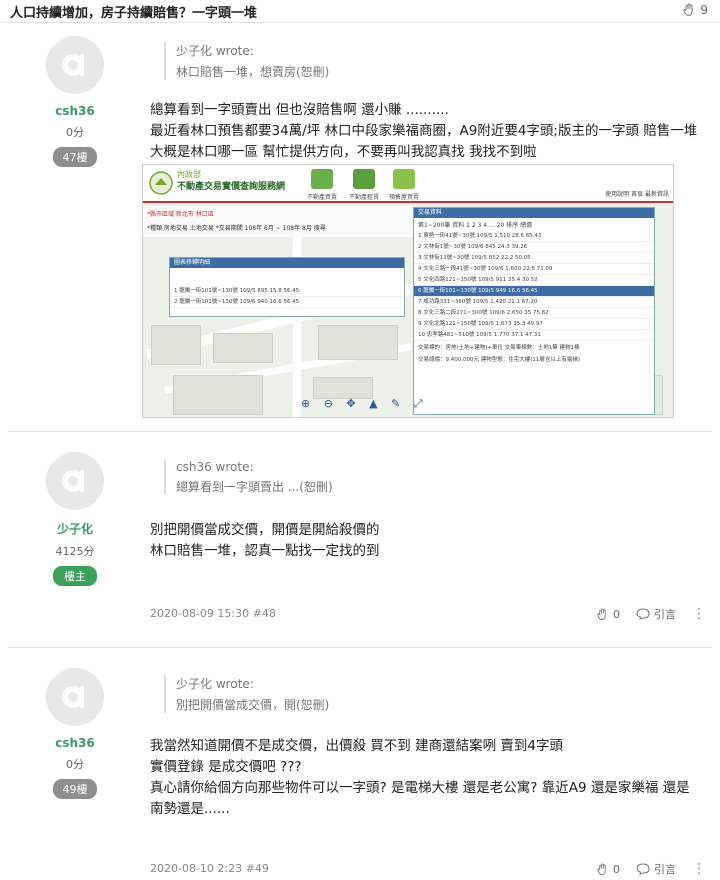  What do you see at coordinates (665, 869) in the screenshot?
I see `quote-label: 引言` at bounding box center [665, 869].